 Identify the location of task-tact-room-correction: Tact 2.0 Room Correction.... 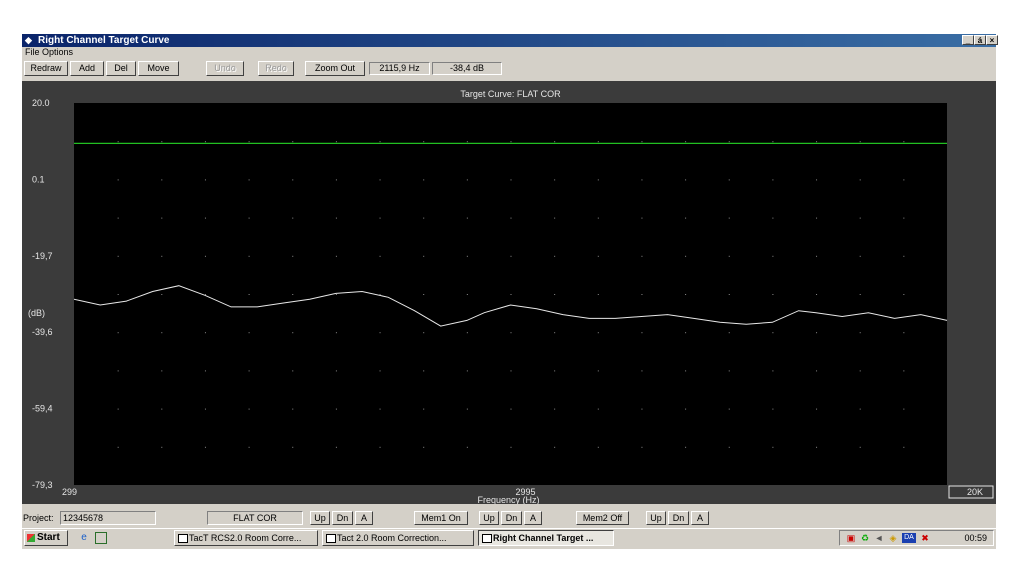
(398, 538).